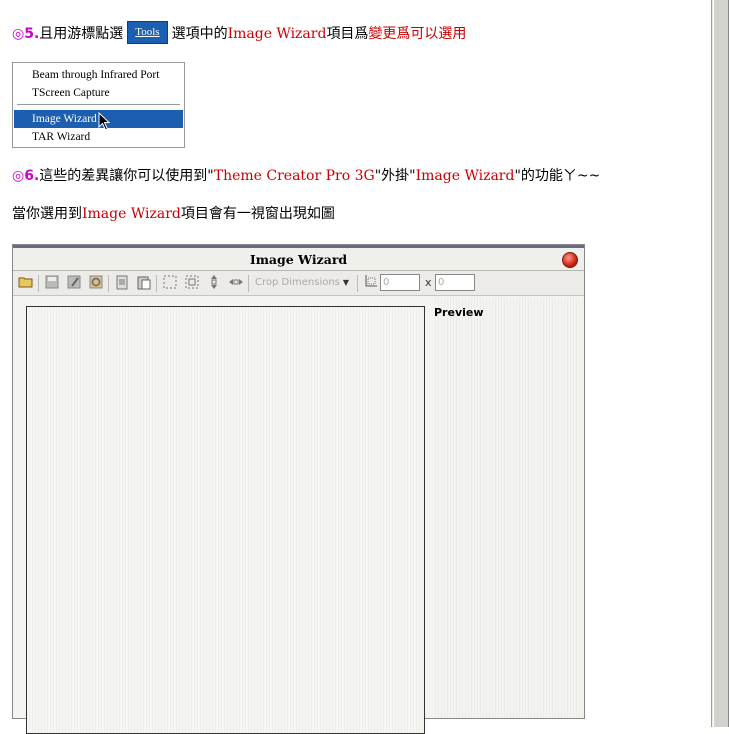 The width and height of the screenshot is (729, 734). Describe the element at coordinates (104, 121) in the screenshot. I see `cursor-arrow-icon` at that location.